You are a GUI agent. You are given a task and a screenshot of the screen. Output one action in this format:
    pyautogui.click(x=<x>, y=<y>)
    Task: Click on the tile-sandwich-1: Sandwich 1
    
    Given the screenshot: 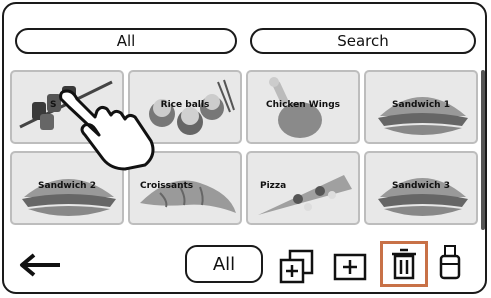 What is the action you would take?
    pyautogui.click(x=421, y=107)
    